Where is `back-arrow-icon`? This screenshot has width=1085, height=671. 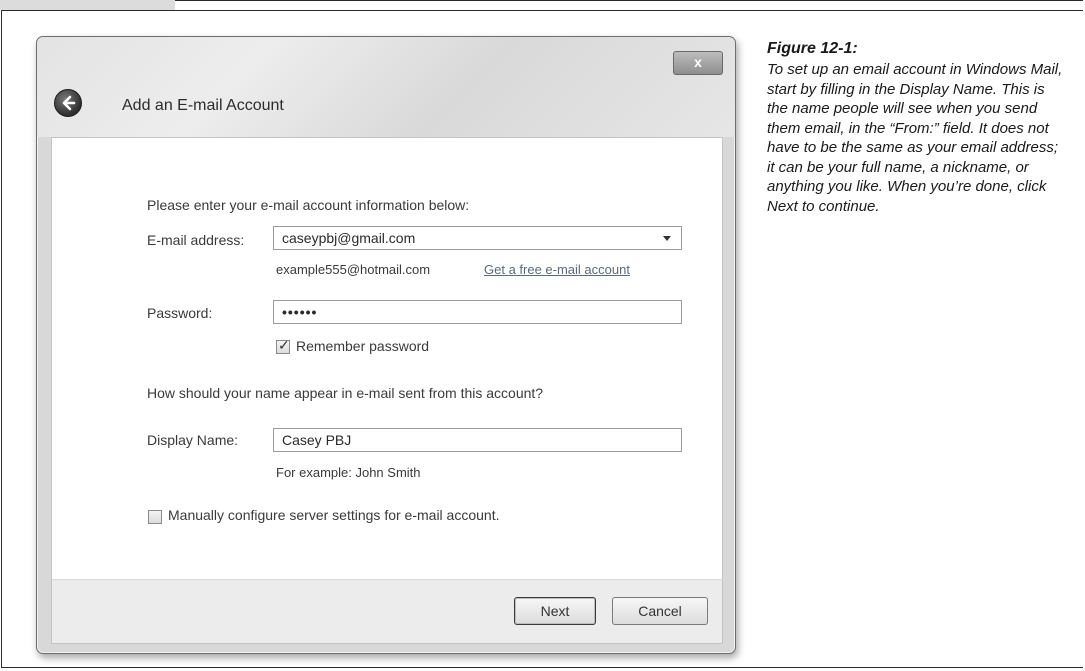 back-arrow-icon is located at coordinates (69, 103).